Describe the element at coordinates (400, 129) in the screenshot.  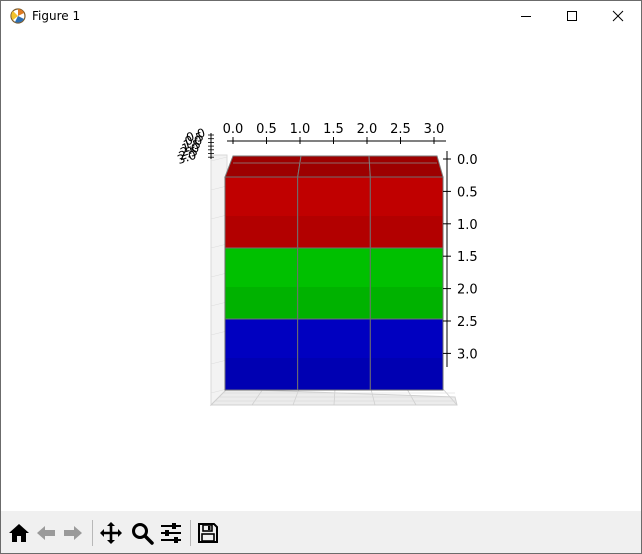
I see `x-tick-label: 2.5` at that location.